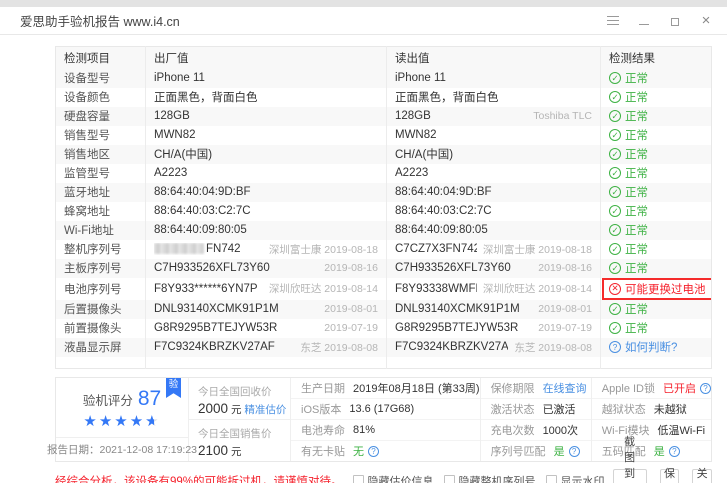  Describe the element at coordinates (384, 97) in the screenshot. I see `table-row: 设备颜色 正面黑色，背面白色 正面黑色，背面白色 ✓ 正常` at that location.